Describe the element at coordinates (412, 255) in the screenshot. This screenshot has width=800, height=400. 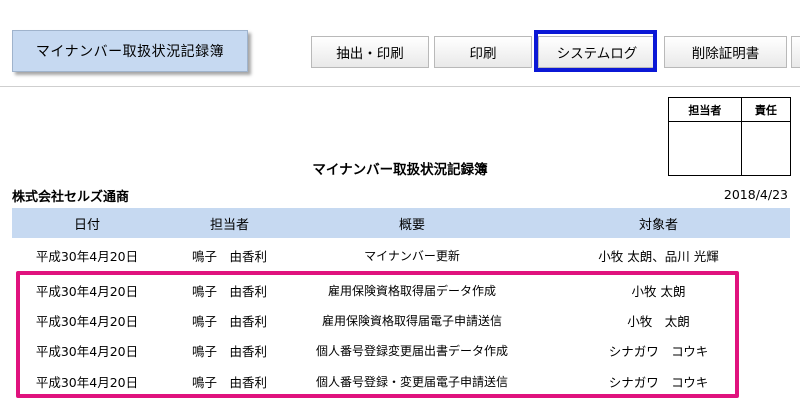
I see `row-summary: マイナンバー更新` at that location.